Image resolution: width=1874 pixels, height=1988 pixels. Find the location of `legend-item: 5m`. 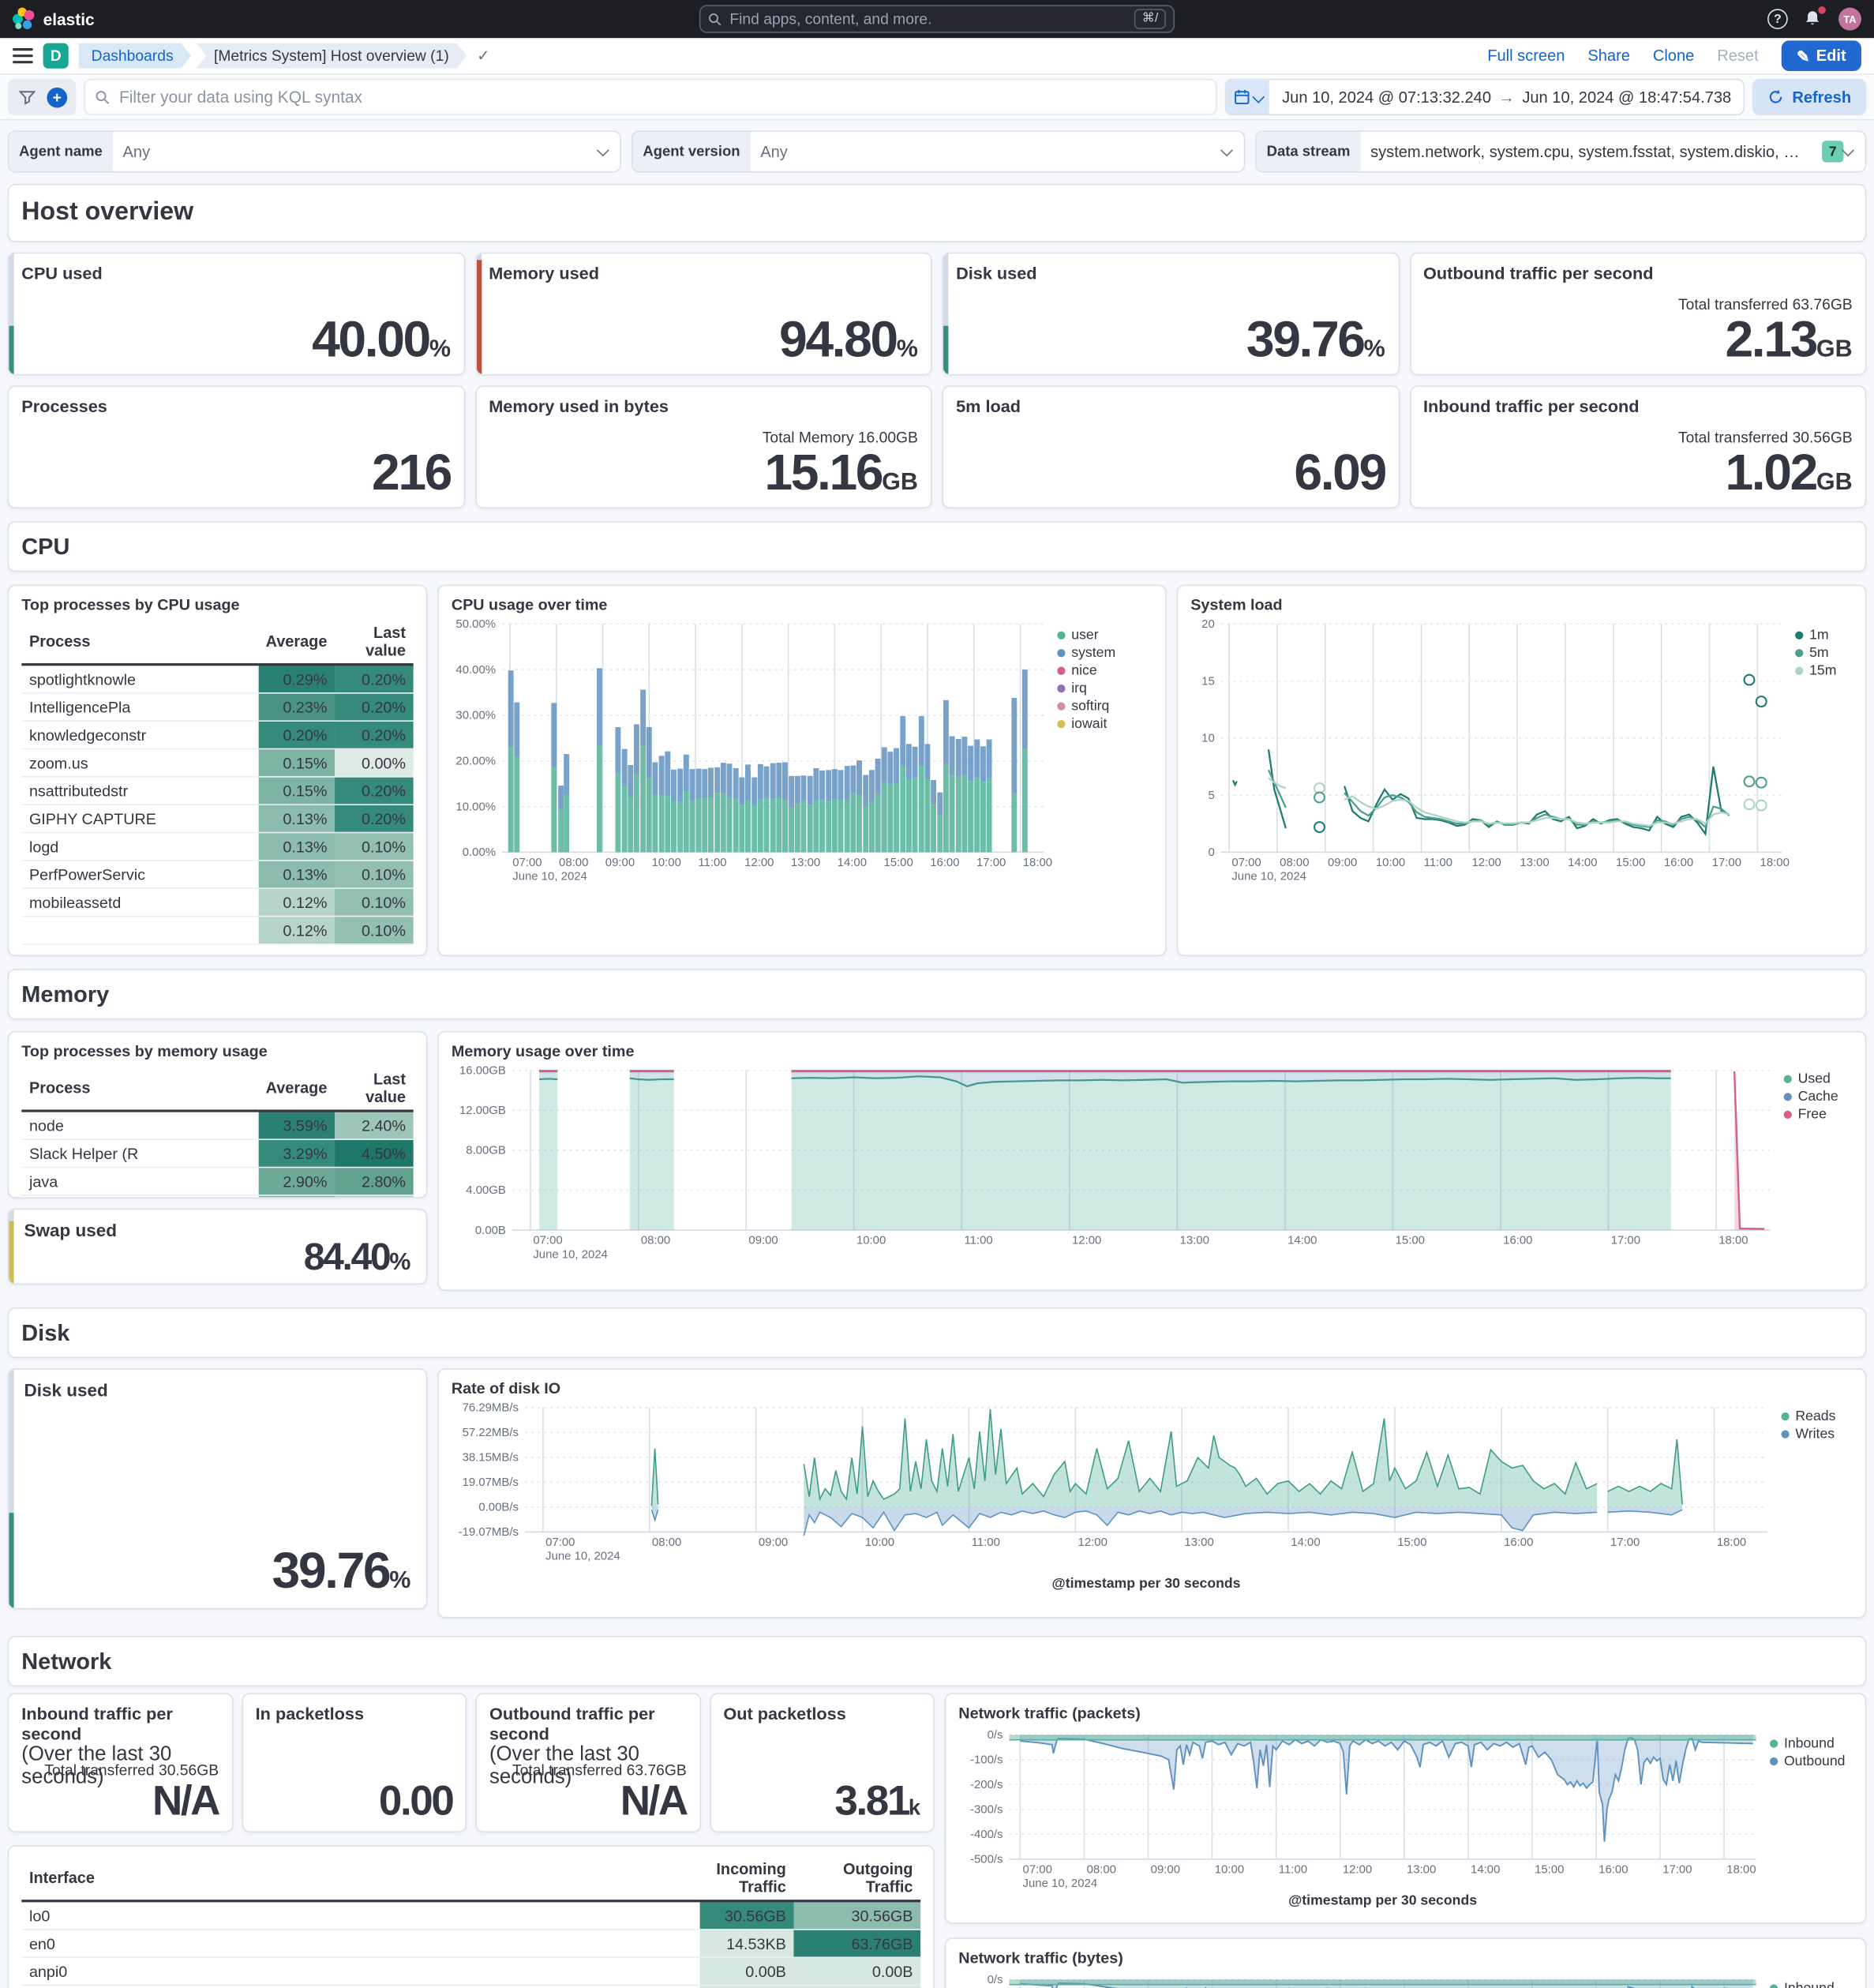

legend-item: 5m is located at coordinates (1812, 652).